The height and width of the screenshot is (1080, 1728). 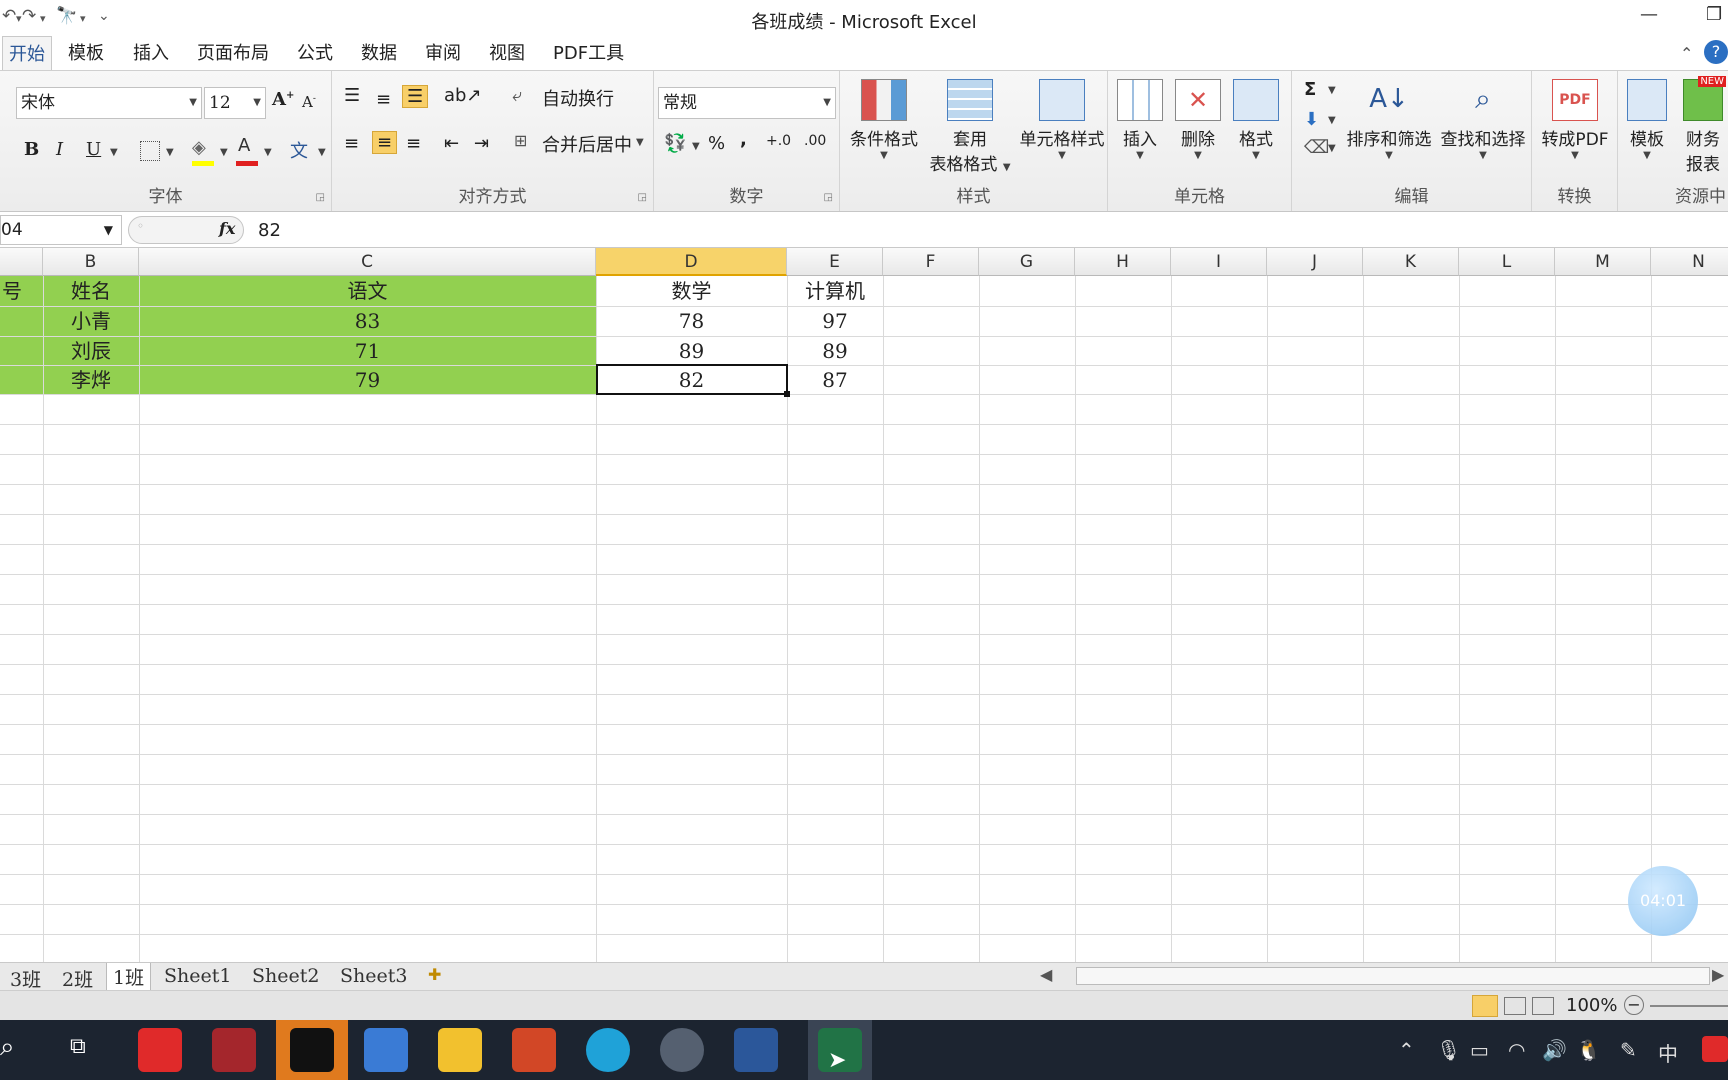 What do you see at coordinates (59, 149) in the screenshot?
I see `italic-button: I` at bounding box center [59, 149].